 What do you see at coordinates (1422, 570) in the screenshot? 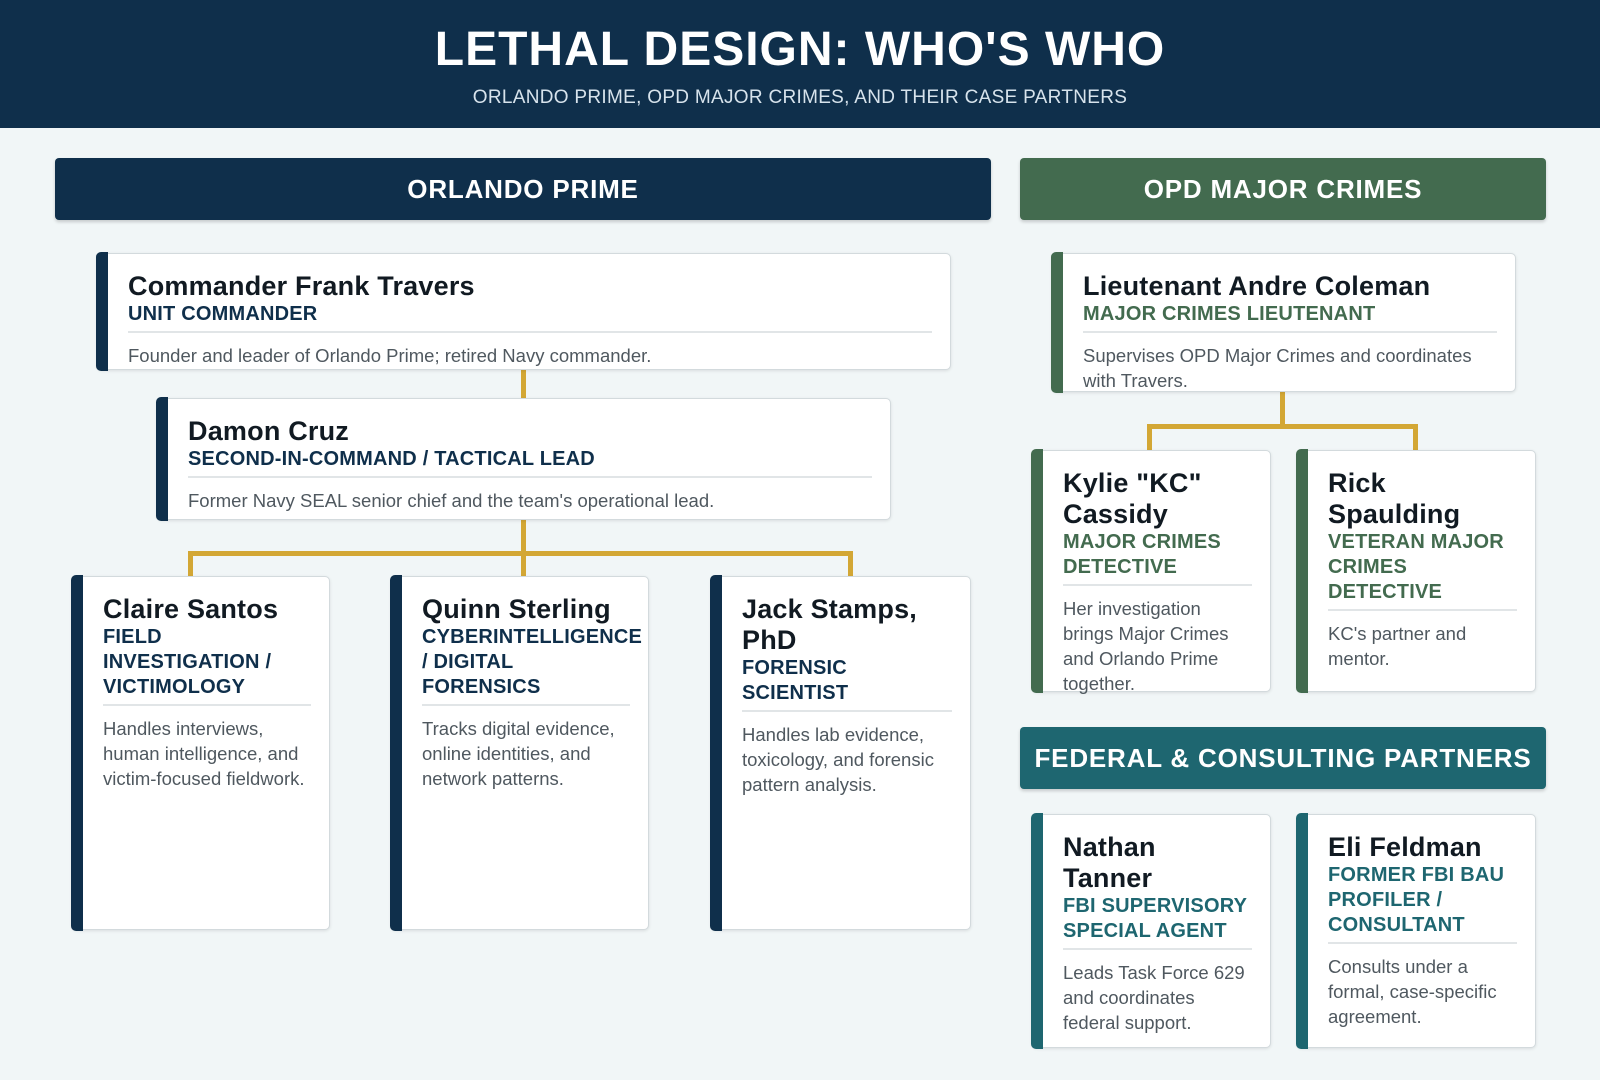
I see `person-role: VETERAN MAJOR CRIMES DETECTIVE` at bounding box center [1422, 570].